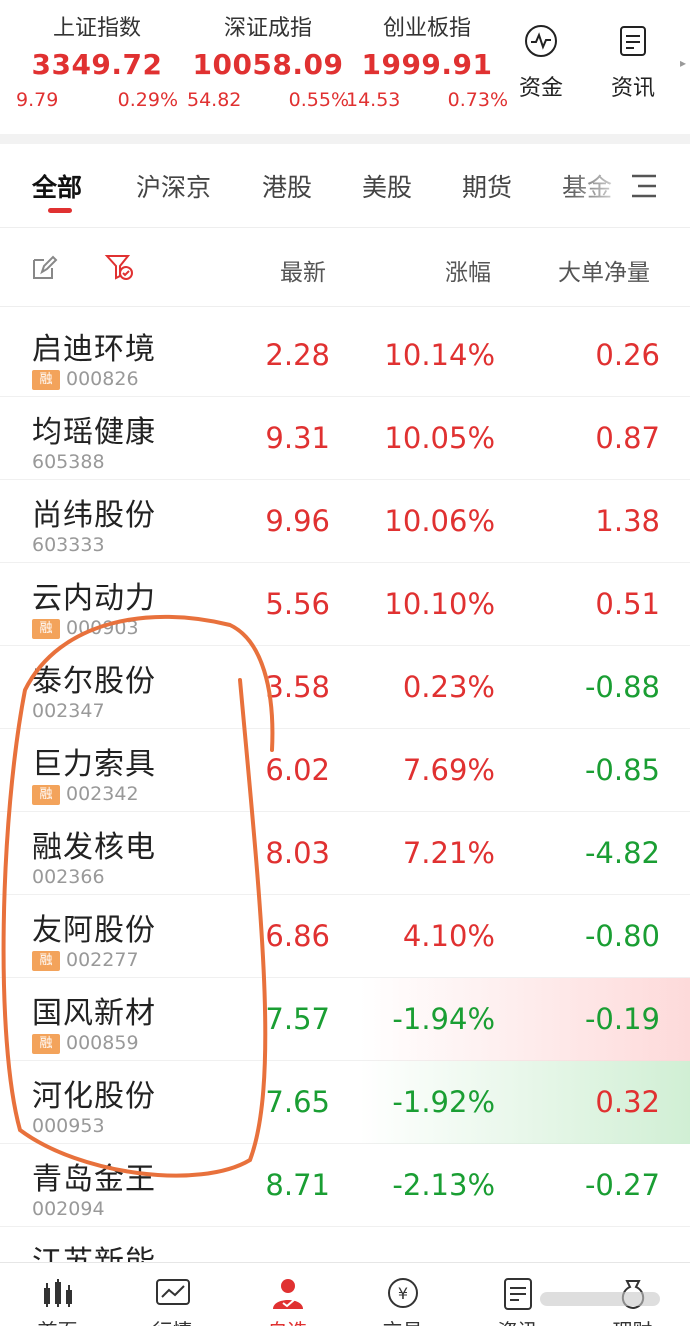 This screenshot has height=1326, width=690. What do you see at coordinates (345, 355) in the screenshot?
I see `stock-row: 启迪环境融 000826 2.28 10.14% 0.26` at bounding box center [345, 355].